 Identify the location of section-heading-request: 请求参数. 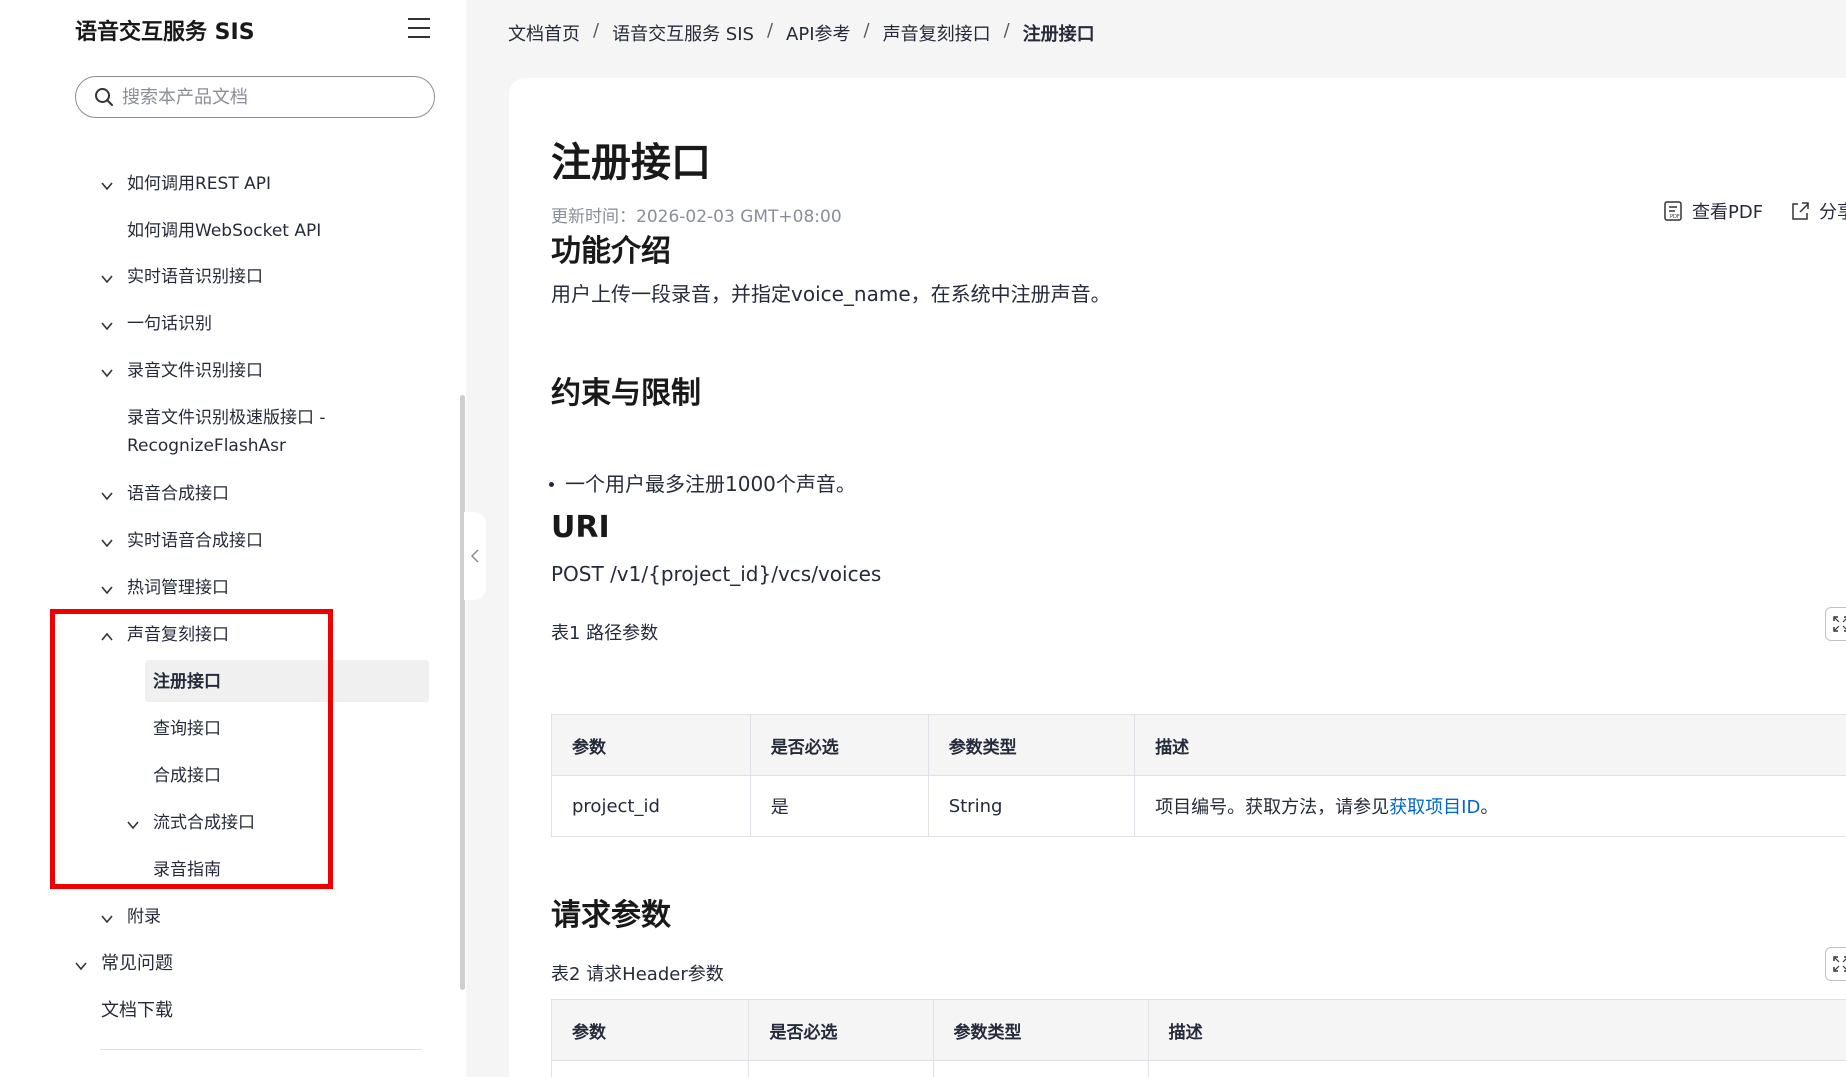
(611, 915).